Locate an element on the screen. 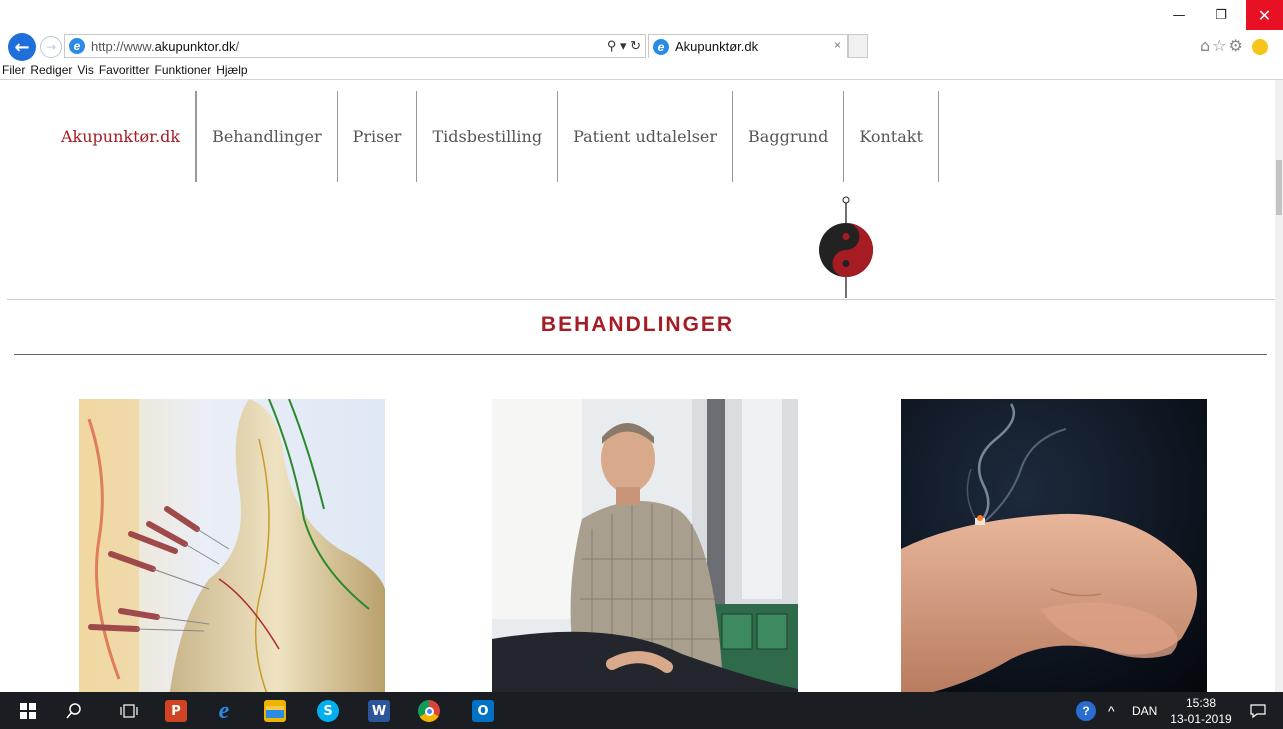 Image resolution: width=1283 pixels, height=729 pixels. chevron-up-icon: ^ is located at coordinates (1111, 710).